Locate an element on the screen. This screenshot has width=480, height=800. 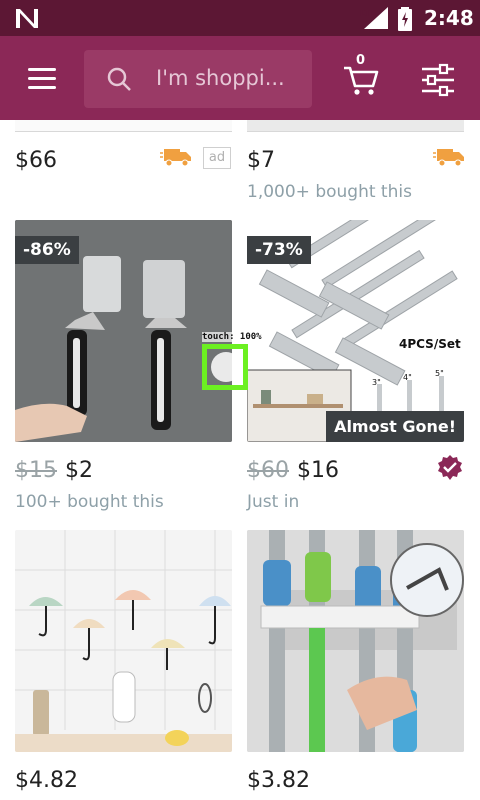
app-bar: I'm shoppi... 0 is located at coordinates (240, 78).